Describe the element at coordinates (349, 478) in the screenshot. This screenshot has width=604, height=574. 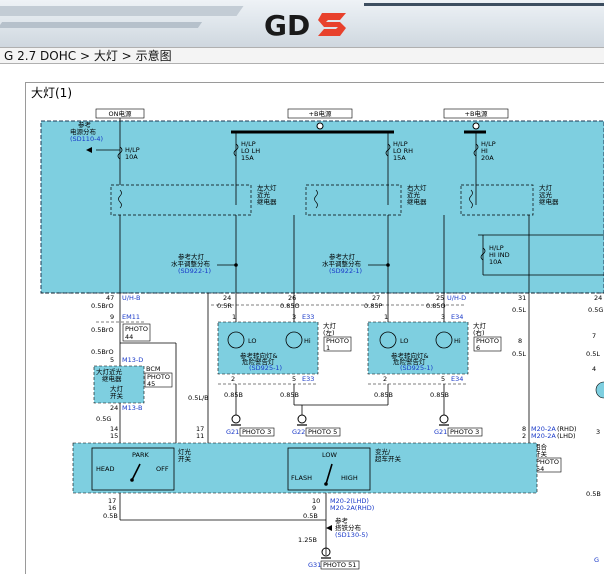
I see `switch-high-label: HIGH` at that location.